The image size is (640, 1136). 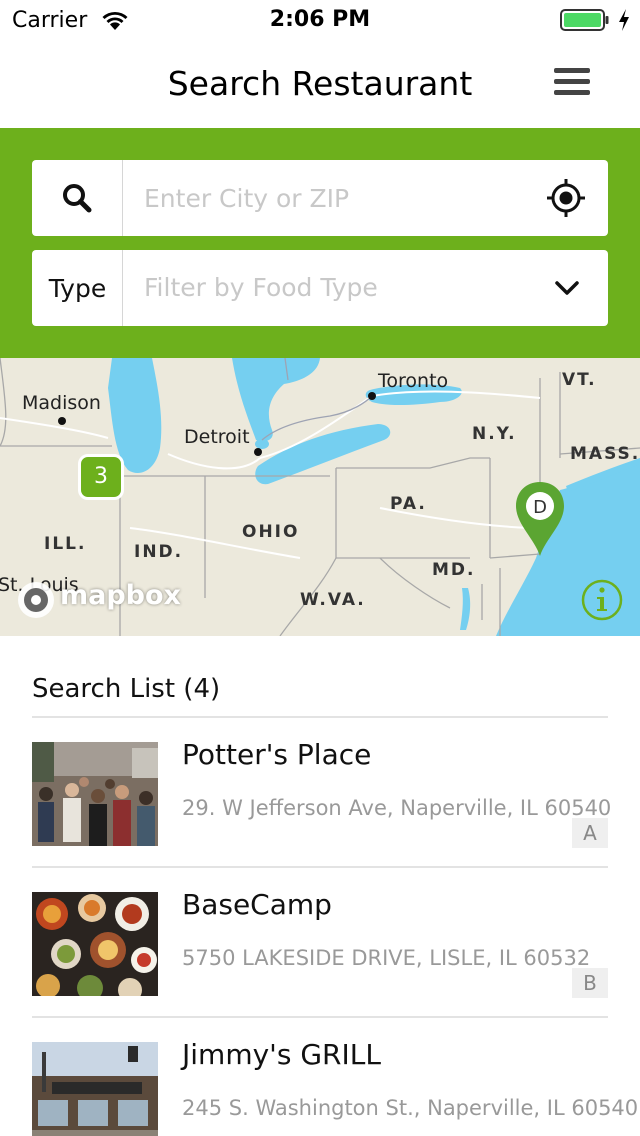 I want to click on city-label-detroit: Detroit, so click(x=217, y=437).